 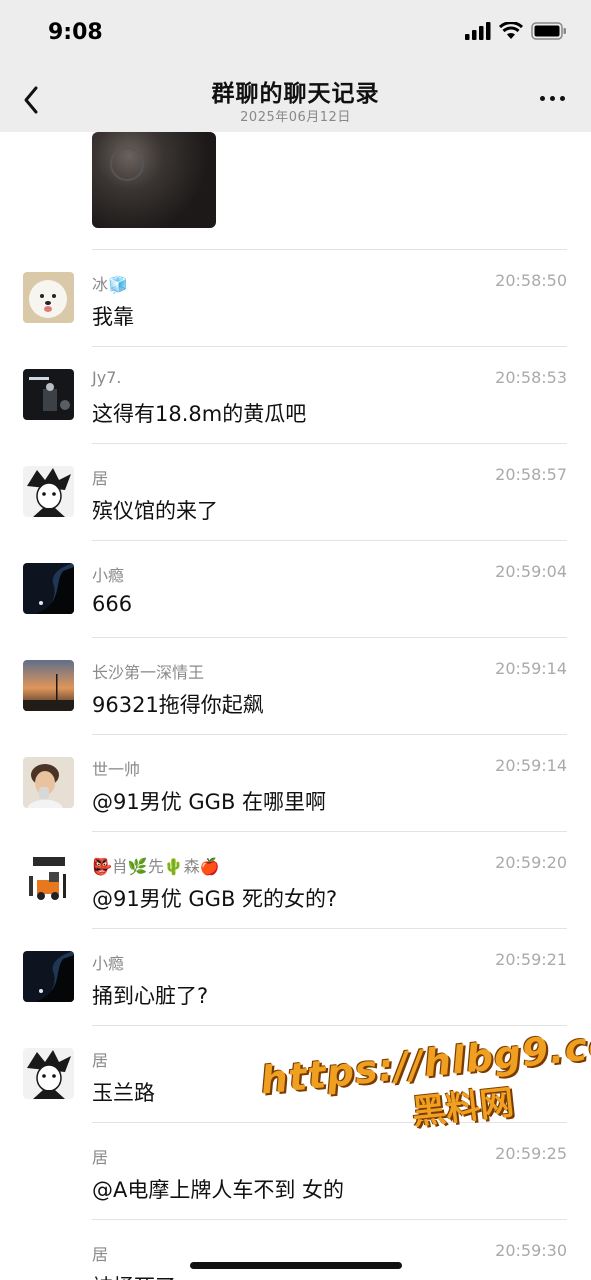 What do you see at coordinates (511, 30) in the screenshot?
I see `wifi-icon` at bounding box center [511, 30].